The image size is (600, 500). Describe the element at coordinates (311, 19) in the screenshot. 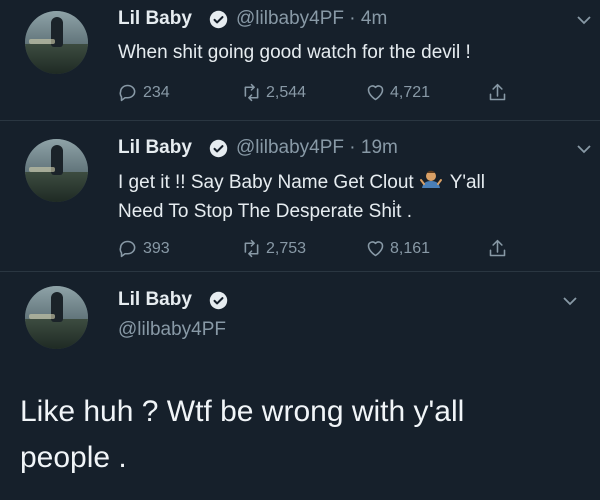

I see `handle-and-time: @lilbaby4PF · 4m` at that location.